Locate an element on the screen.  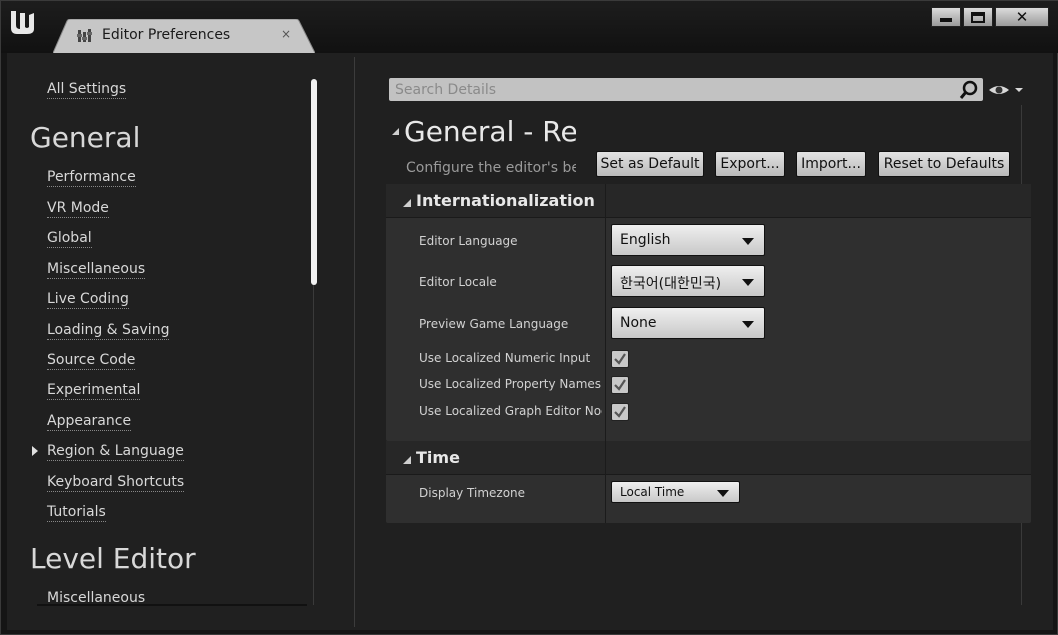
close-icon: ✕ is located at coordinates (1022, 17).